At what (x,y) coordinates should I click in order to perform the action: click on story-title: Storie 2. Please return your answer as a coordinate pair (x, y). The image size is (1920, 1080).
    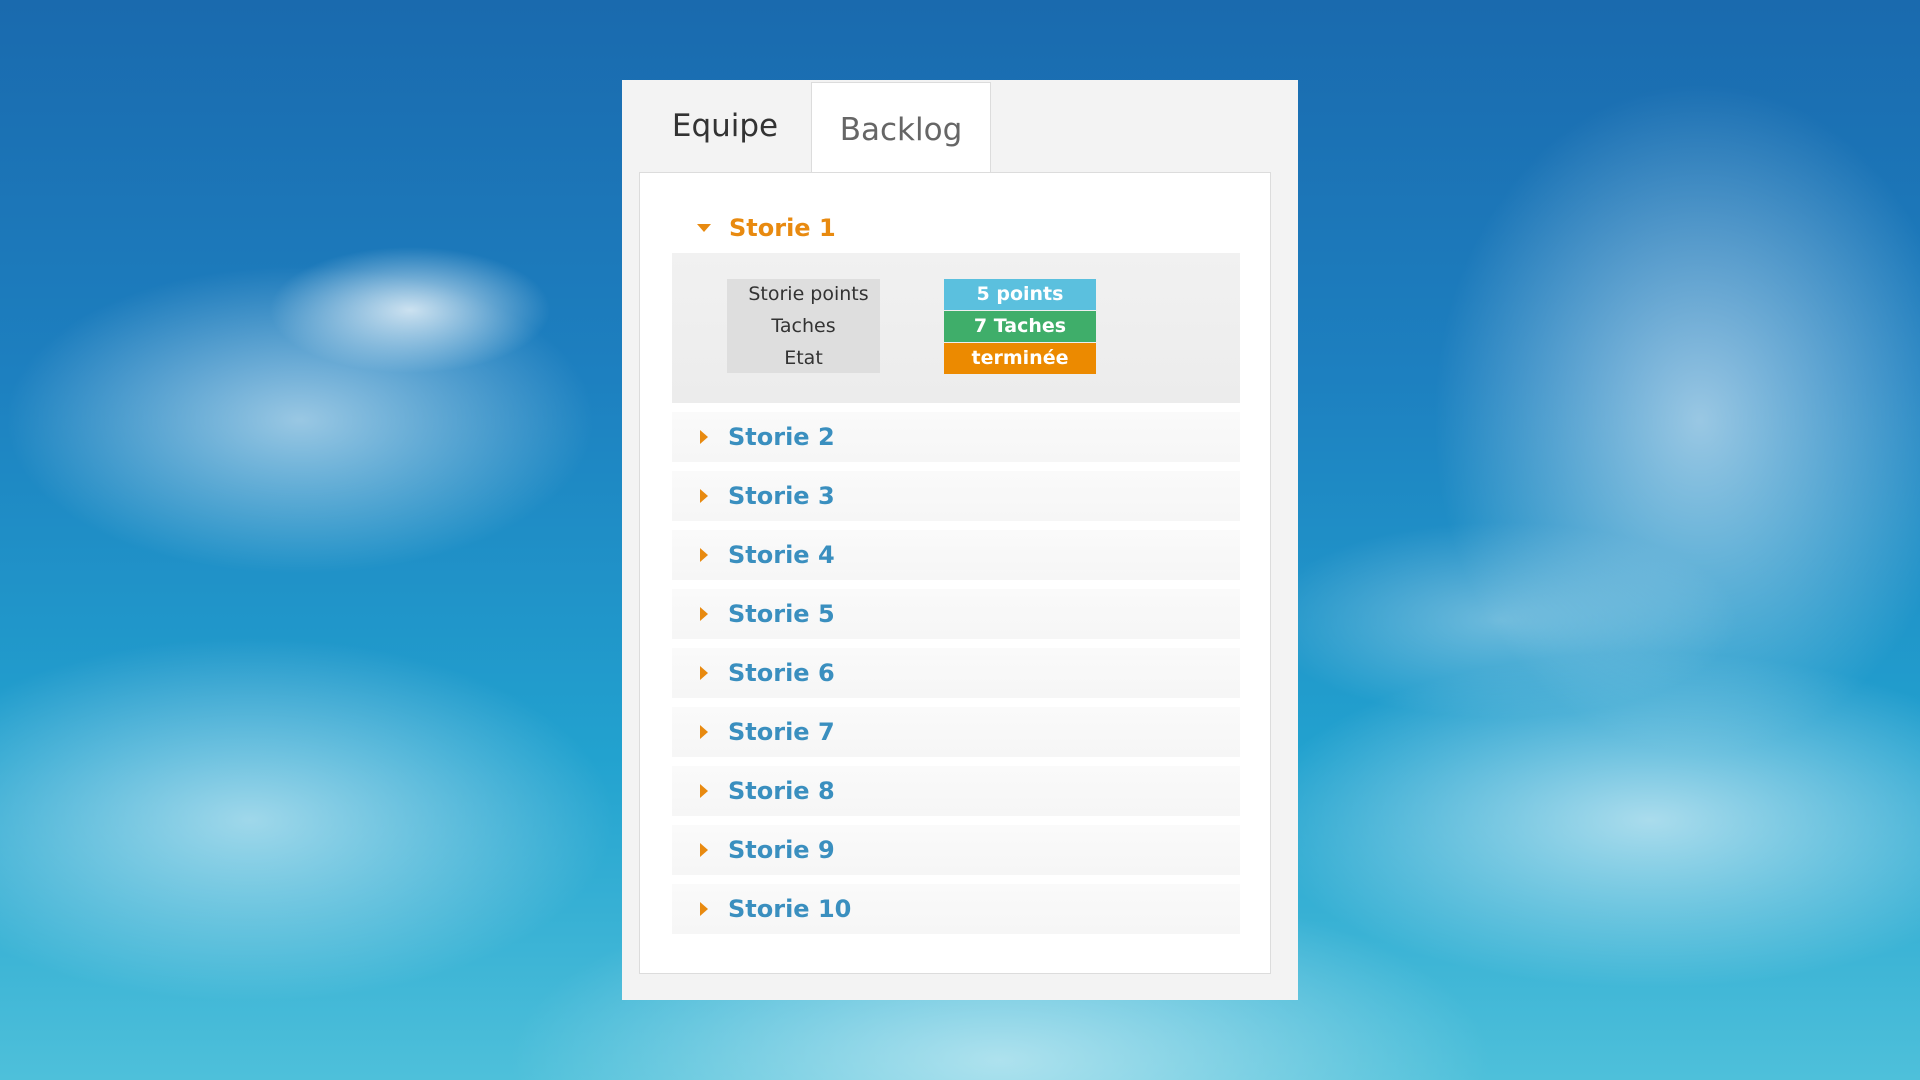
    Looking at the image, I should click on (781, 437).